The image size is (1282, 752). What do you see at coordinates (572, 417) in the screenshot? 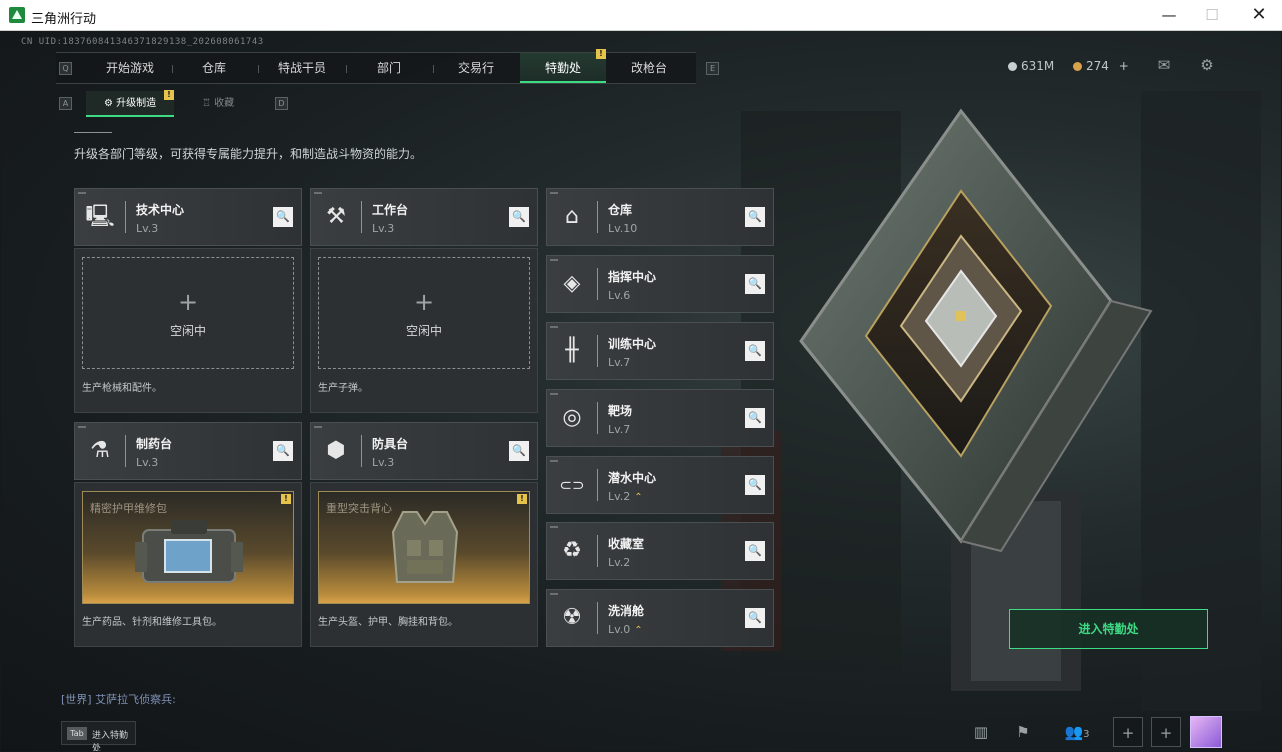
I see `target-icon: ◎` at bounding box center [572, 417].